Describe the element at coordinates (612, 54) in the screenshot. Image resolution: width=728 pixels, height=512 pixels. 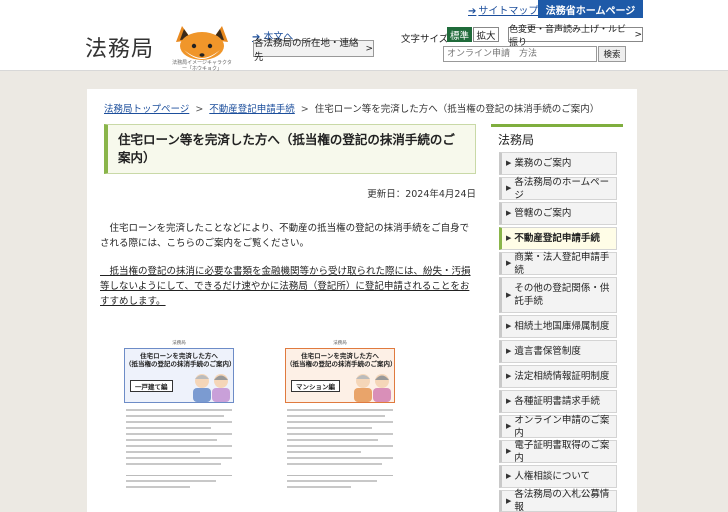
I see `search-button: 検索` at that location.